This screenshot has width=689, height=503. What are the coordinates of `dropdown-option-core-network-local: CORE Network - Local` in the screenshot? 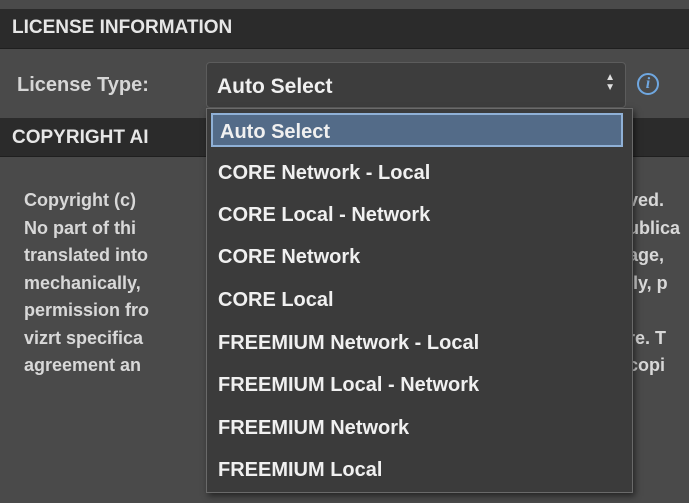 It's located at (417, 173).